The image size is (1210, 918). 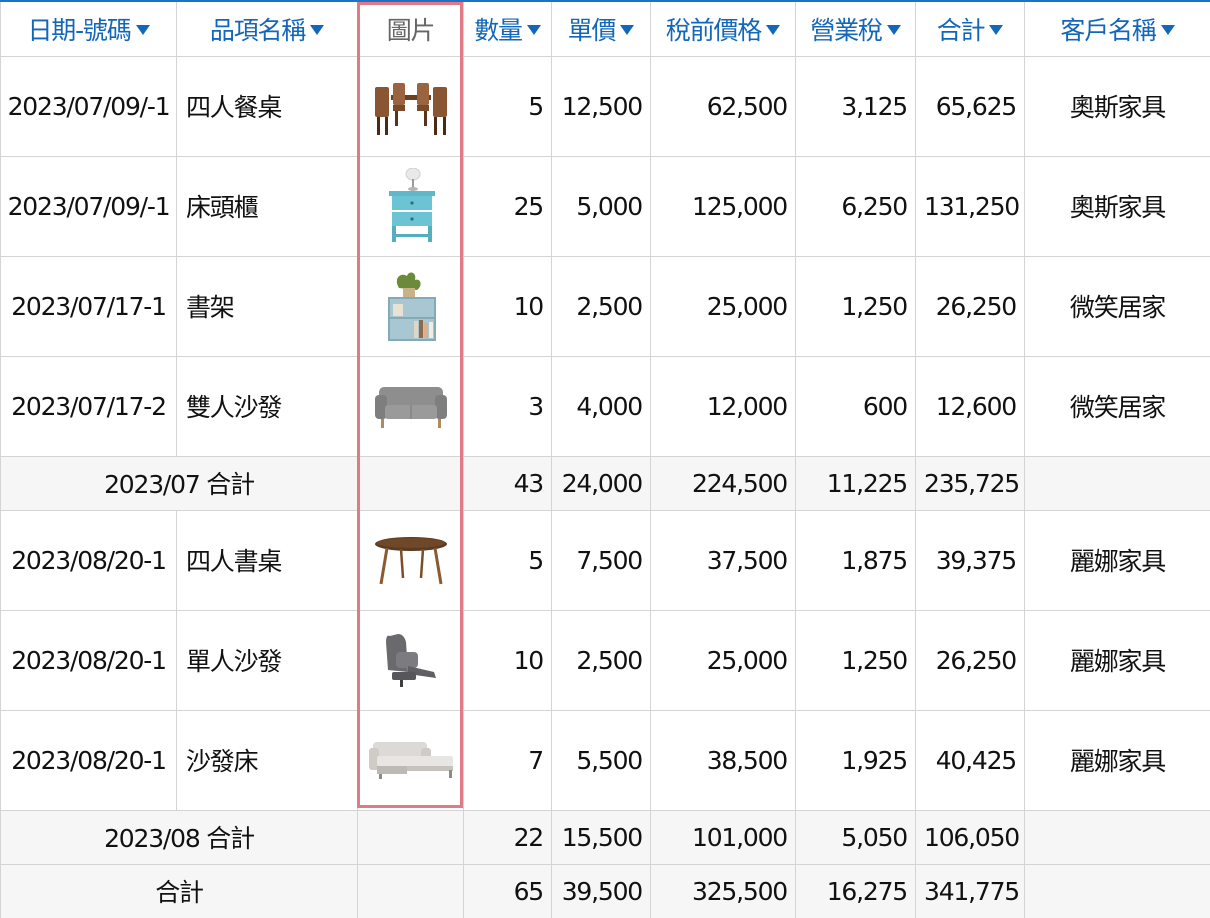 I want to click on cell-price: 5,000, so click(x=601, y=206).